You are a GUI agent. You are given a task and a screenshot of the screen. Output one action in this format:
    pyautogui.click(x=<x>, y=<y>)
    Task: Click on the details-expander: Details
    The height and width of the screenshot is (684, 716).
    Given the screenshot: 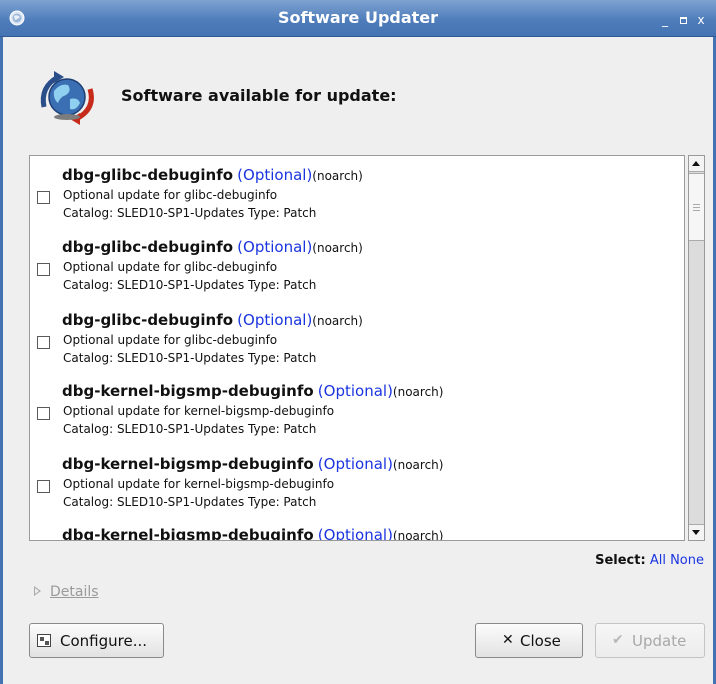 What is the action you would take?
    pyautogui.click(x=66, y=592)
    